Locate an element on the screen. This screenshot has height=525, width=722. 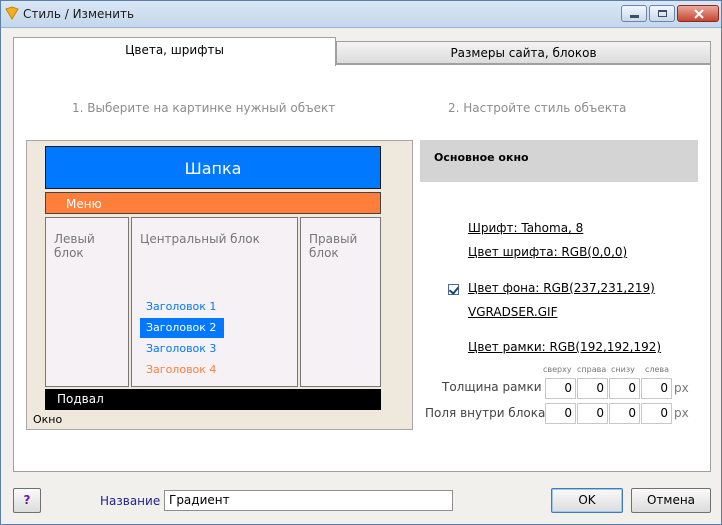
ok-button: OK is located at coordinates (587, 500).